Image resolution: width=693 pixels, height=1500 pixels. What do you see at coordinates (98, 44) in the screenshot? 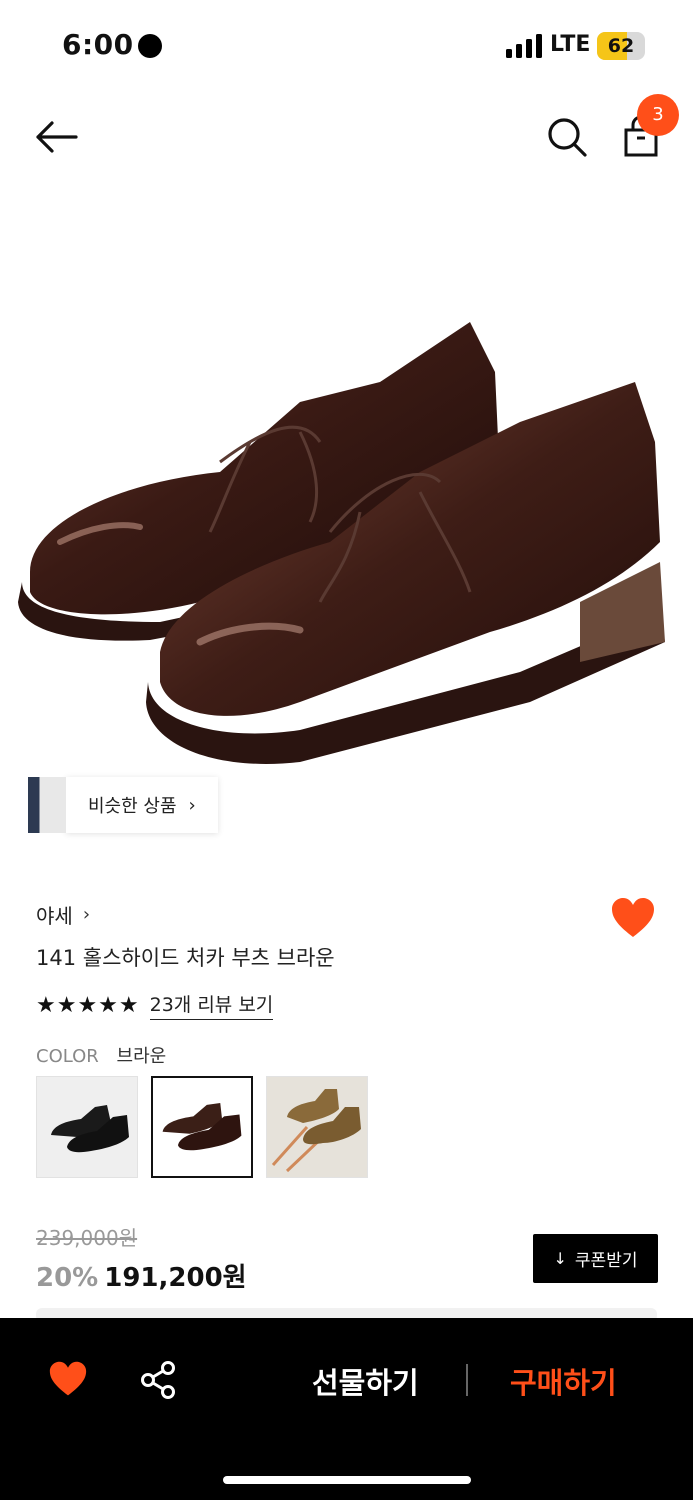
I see `status-time: 6:00` at bounding box center [98, 44].